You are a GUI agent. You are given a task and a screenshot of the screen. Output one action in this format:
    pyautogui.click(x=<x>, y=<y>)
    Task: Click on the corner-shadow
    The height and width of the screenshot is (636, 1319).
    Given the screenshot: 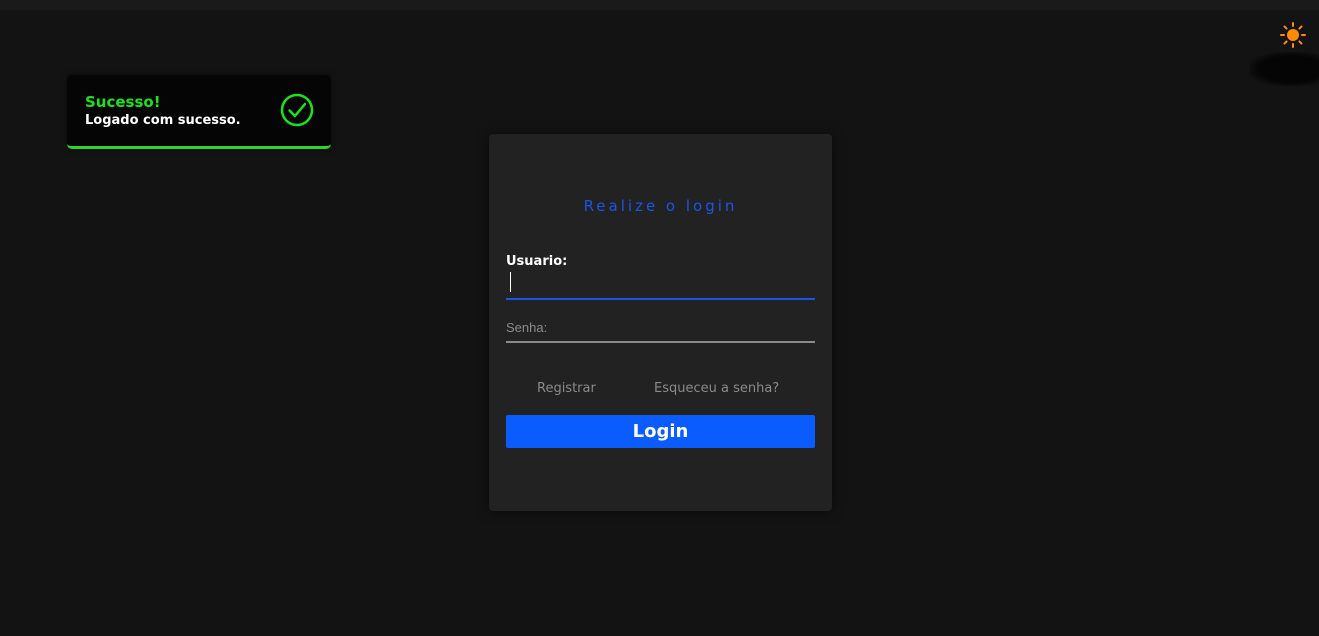 What is the action you would take?
    pyautogui.click(x=1284, y=69)
    